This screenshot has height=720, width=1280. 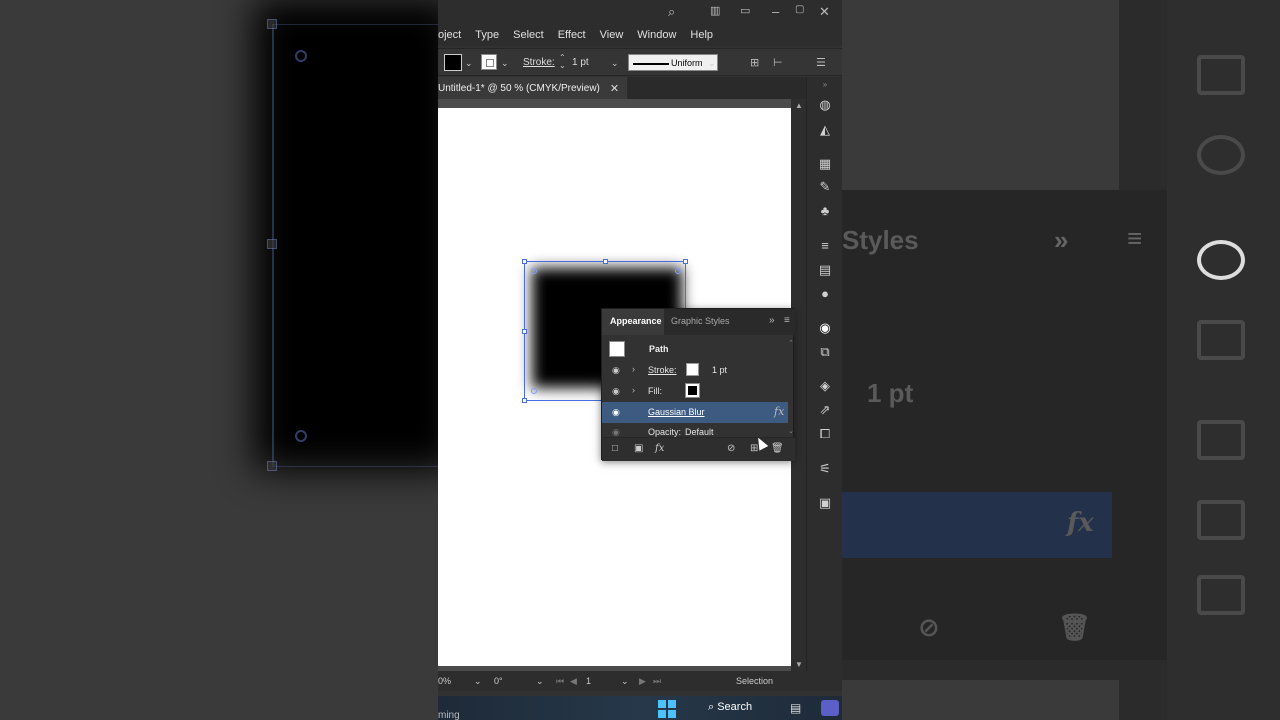 I want to click on scroll-up-icon: ▲, so click(x=799, y=105).